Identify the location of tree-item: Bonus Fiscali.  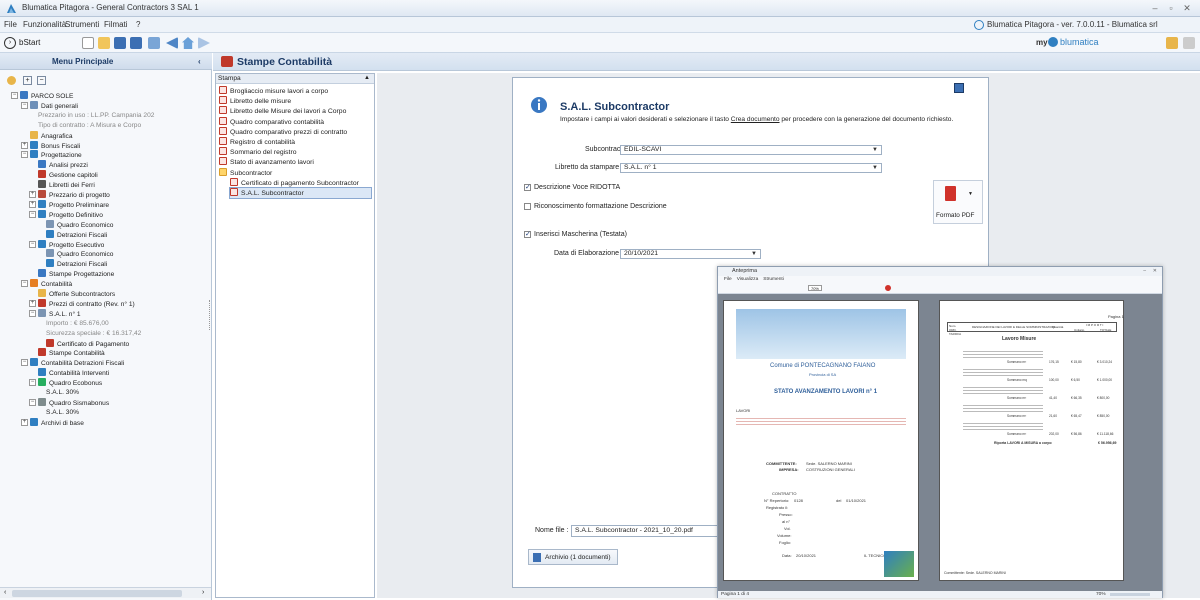
(55, 145).